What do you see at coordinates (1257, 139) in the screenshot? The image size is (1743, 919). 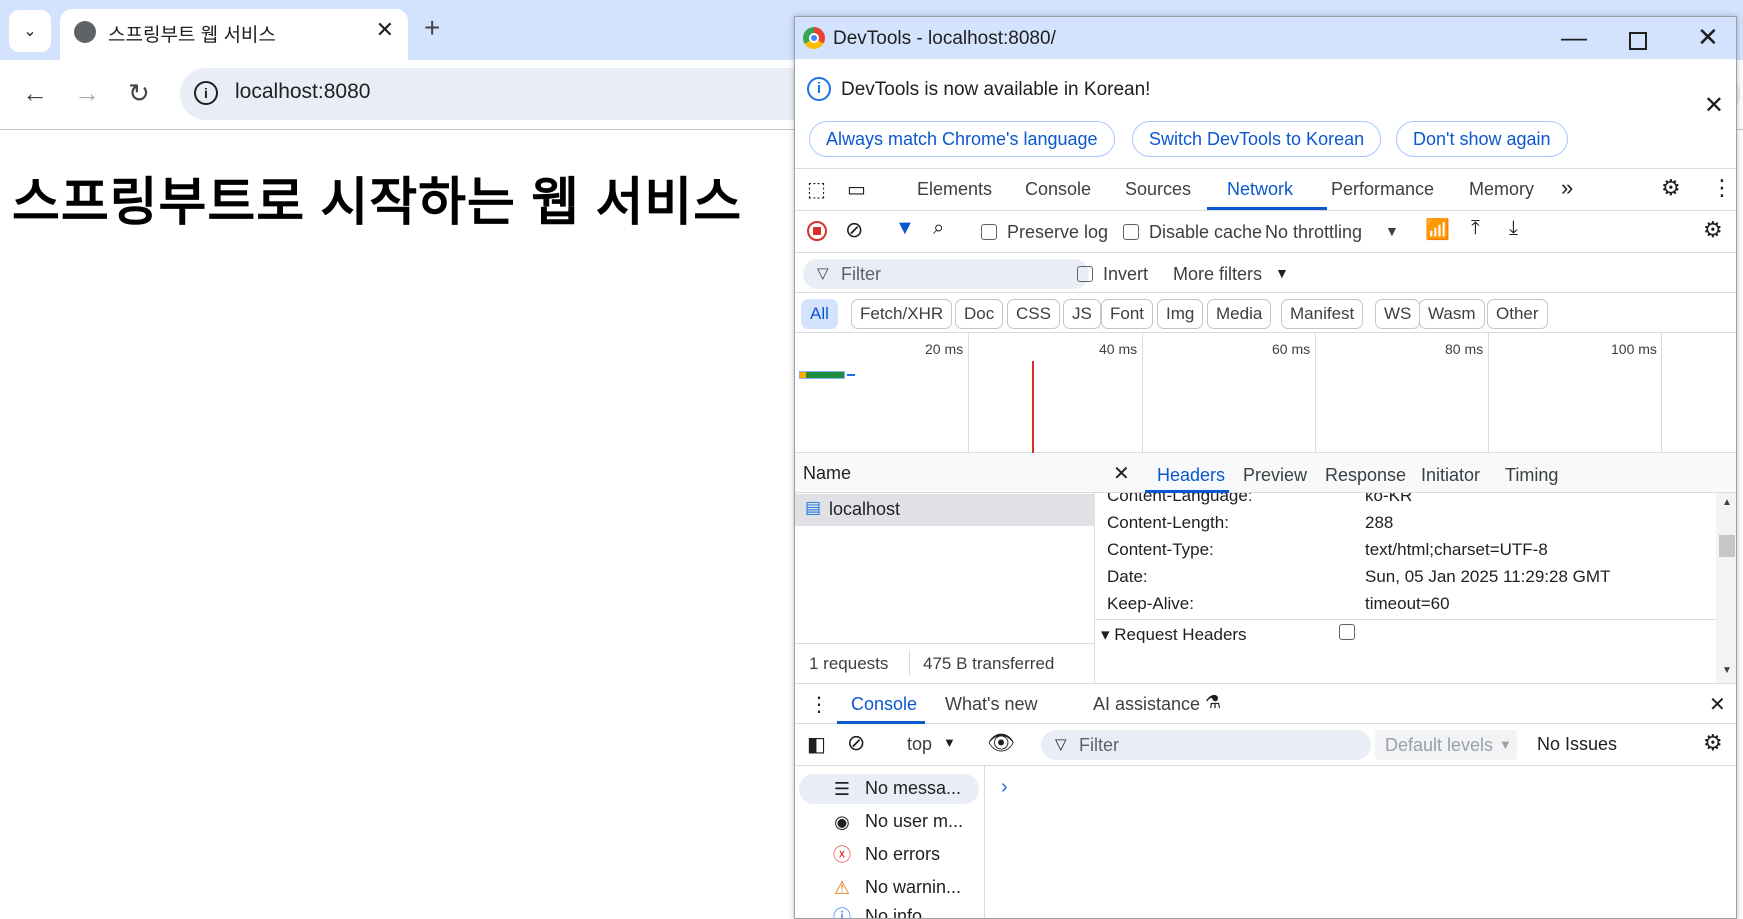 I see `switch-korean-button: Switch DevTools to Korean` at bounding box center [1257, 139].